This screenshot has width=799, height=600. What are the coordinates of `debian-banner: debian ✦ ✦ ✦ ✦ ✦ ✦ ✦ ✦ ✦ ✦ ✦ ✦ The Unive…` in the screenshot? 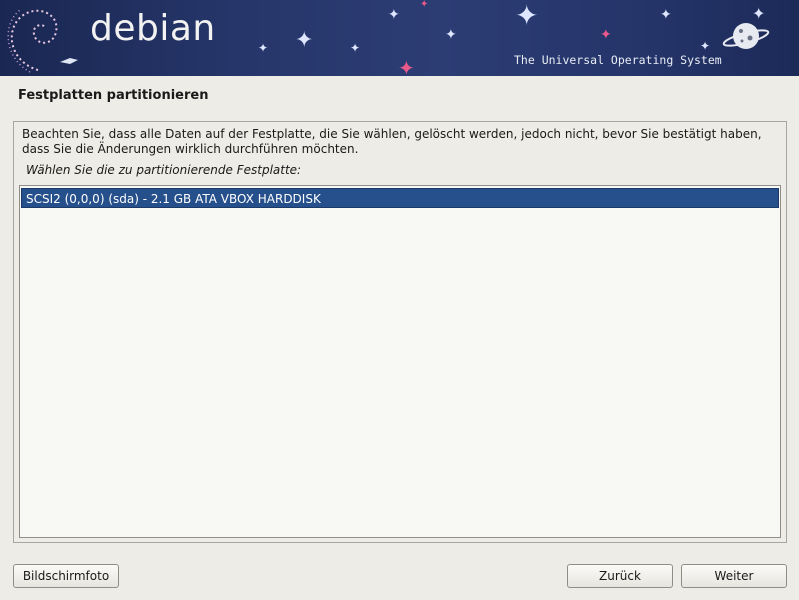 It's located at (399, 38).